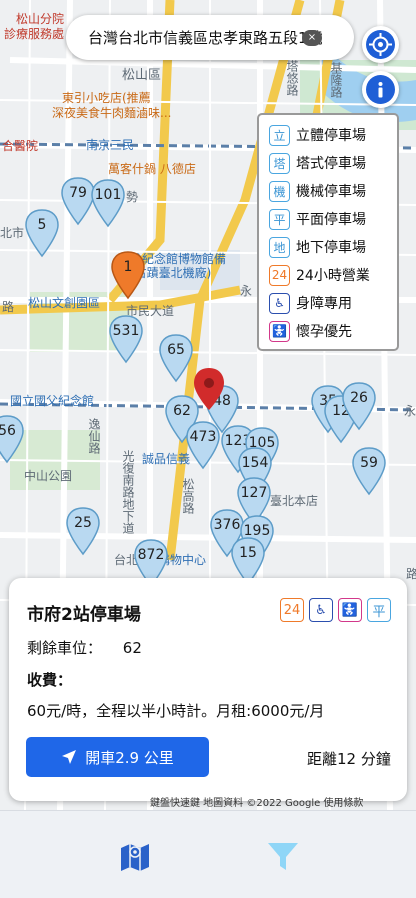 This screenshot has width=416, height=898. What do you see at coordinates (380, 89) in the screenshot?
I see `info-button` at bounding box center [380, 89].